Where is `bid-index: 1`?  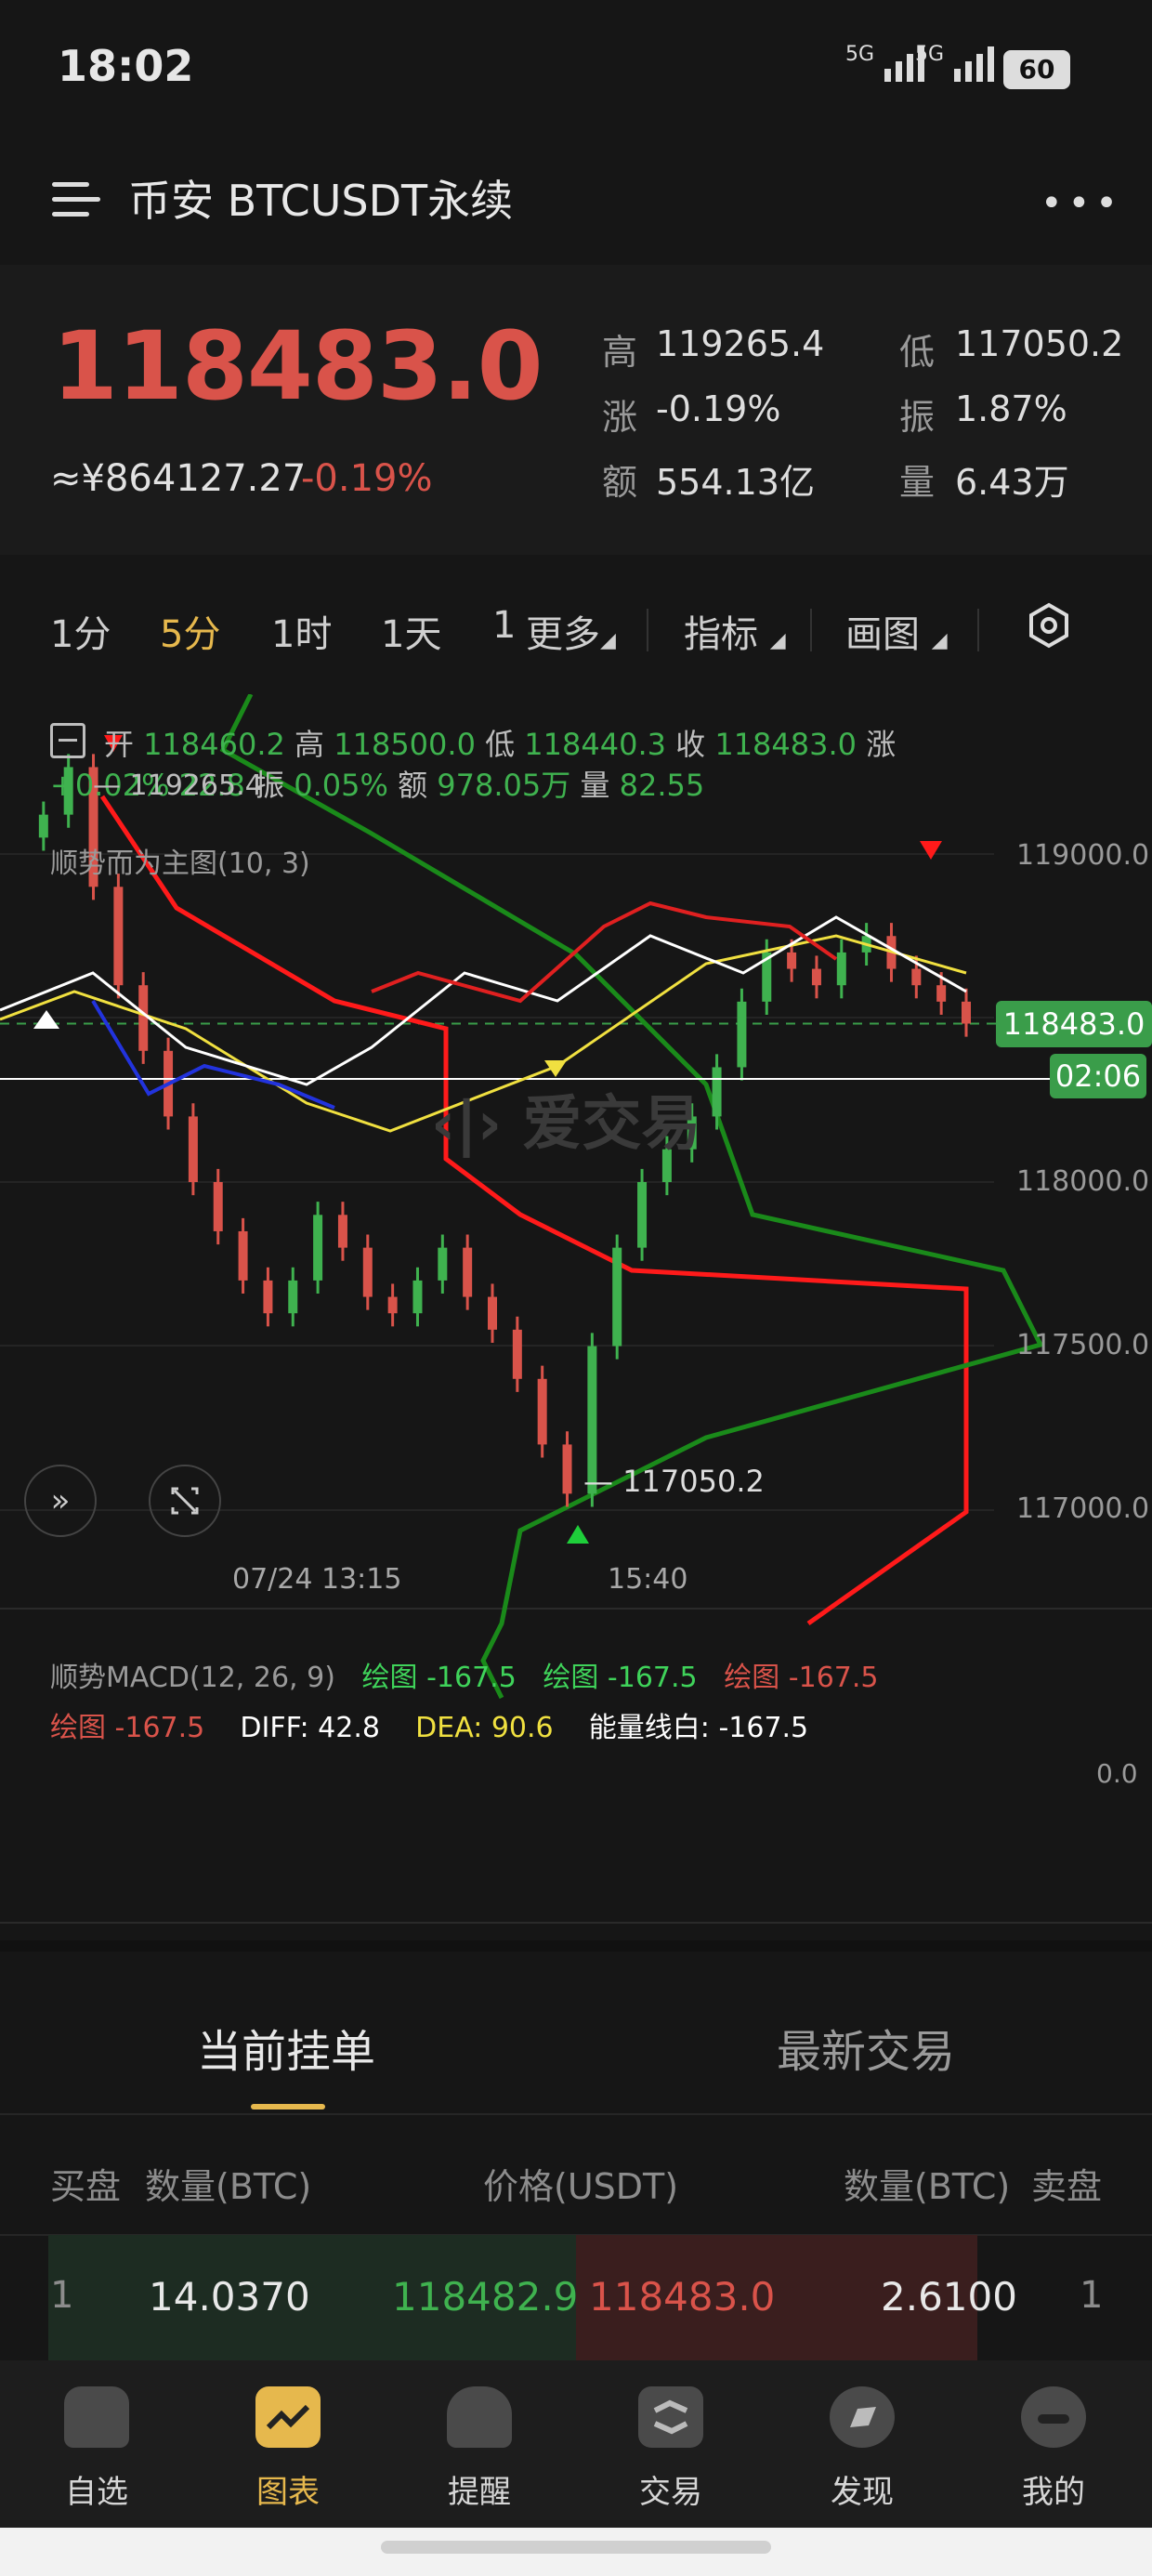 bid-index: 1 is located at coordinates (62, 2295).